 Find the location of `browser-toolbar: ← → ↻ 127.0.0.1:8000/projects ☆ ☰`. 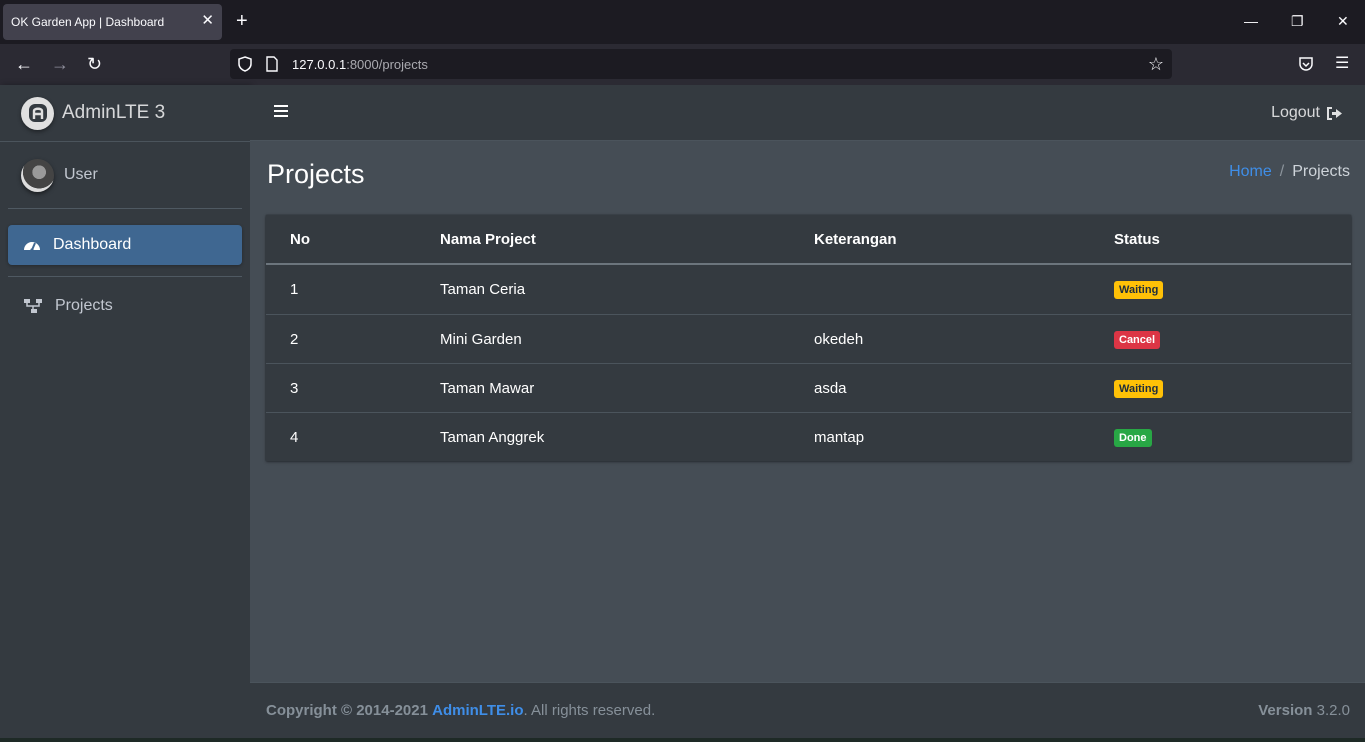

browser-toolbar: ← → ↻ 127.0.0.1:8000/projects ☆ ☰ is located at coordinates (682, 64).